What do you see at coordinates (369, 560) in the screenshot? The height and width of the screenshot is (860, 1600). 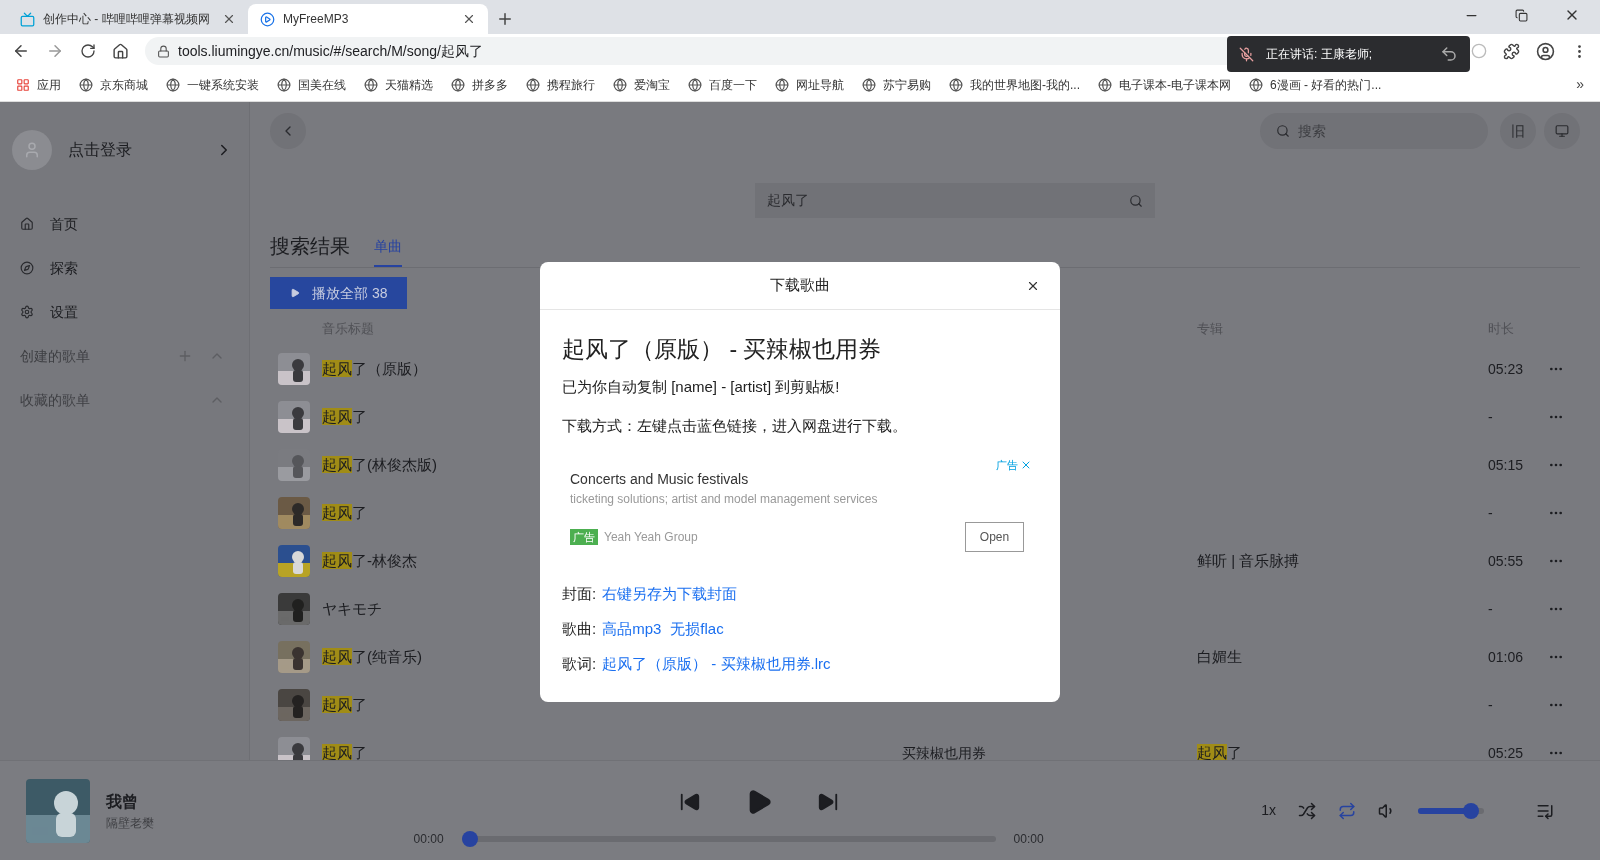 I see `song-title: 起风了-林俊杰` at bounding box center [369, 560].